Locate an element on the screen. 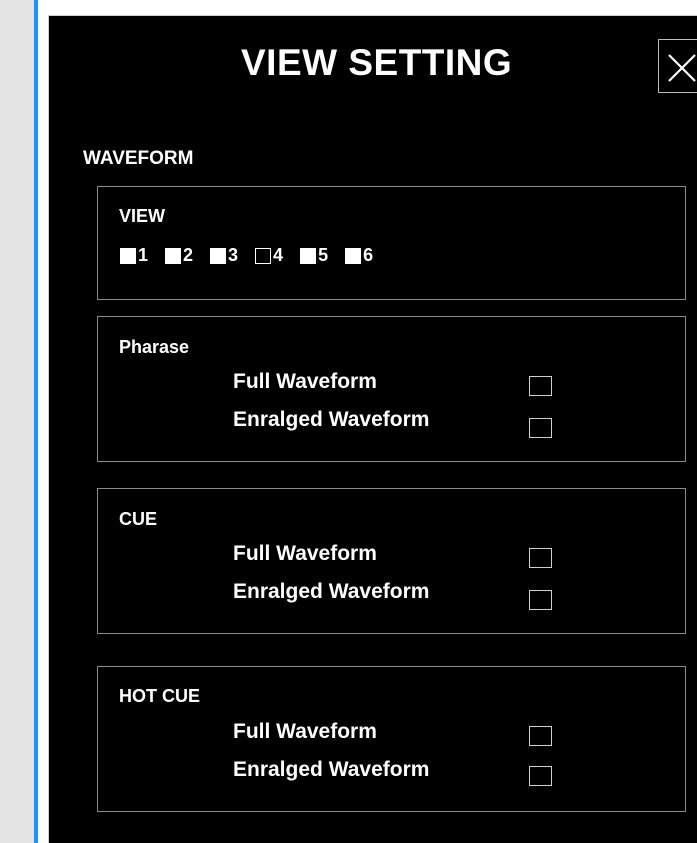 The image size is (697, 843). section-waveform-label: WAVEFORM is located at coordinates (138, 158).